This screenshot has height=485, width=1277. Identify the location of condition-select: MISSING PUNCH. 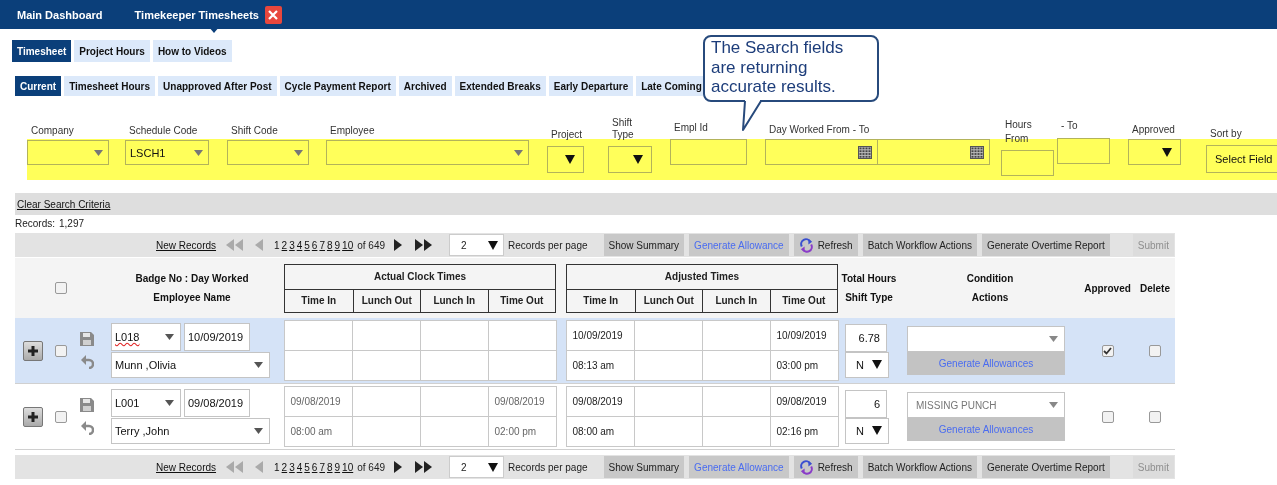
(986, 405).